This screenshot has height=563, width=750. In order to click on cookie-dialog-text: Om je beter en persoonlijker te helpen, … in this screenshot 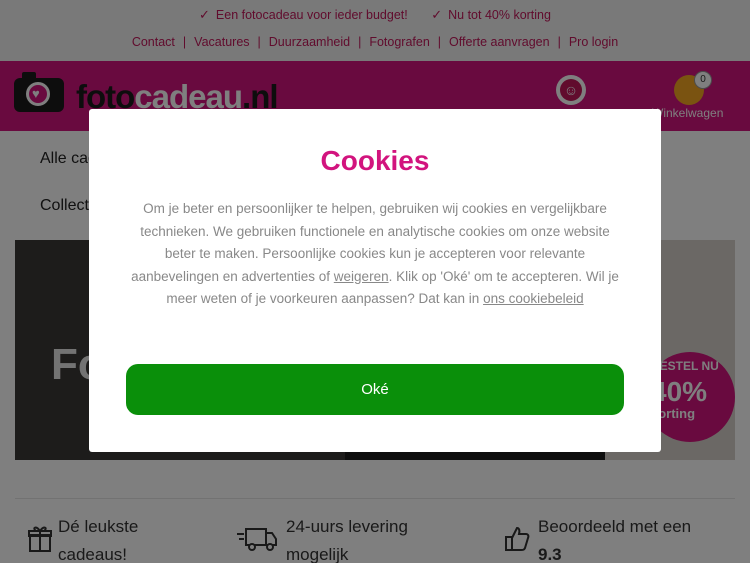, I will do `click(375, 254)`.